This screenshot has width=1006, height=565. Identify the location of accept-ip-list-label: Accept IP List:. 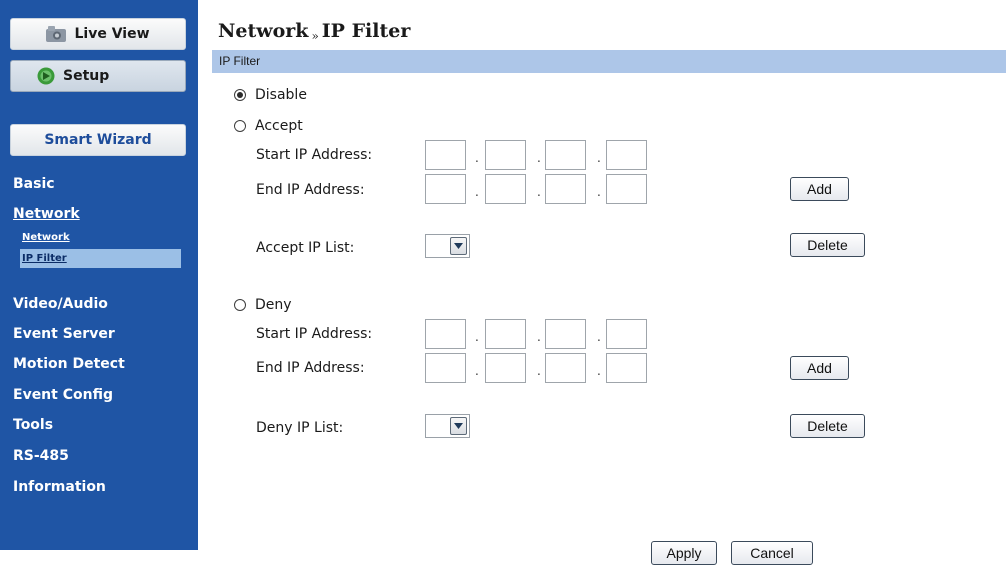
(305, 248).